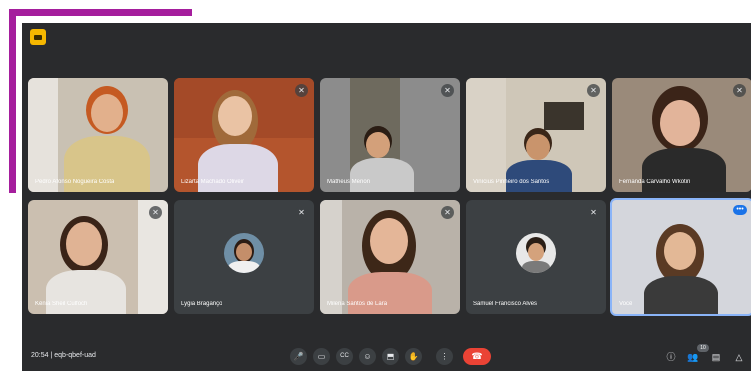 The image size is (751, 371). What do you see at coordinates (38, 37) in the screenshot?
I see `meet-logo-icon` at bounding box center [38, 37].